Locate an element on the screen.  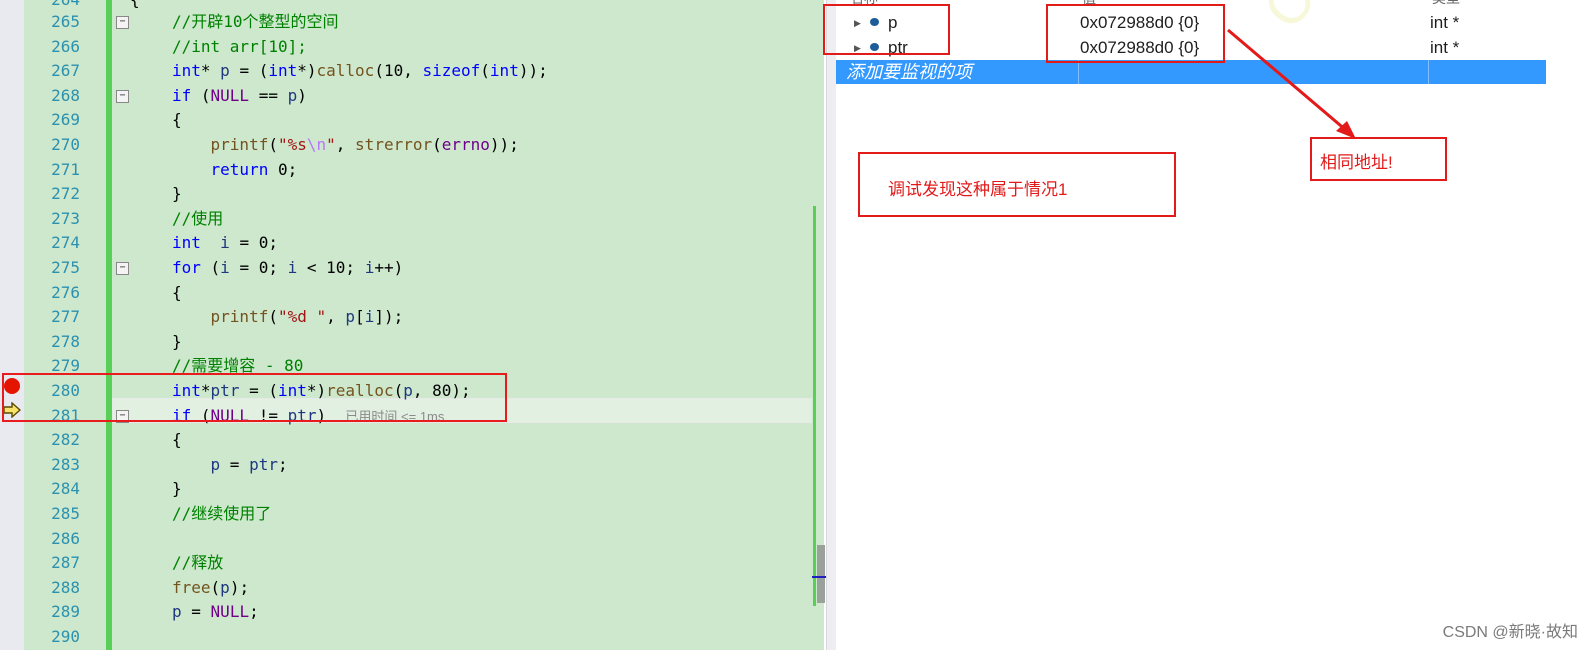
line-number: 267 is located at coordinates (65, 71).